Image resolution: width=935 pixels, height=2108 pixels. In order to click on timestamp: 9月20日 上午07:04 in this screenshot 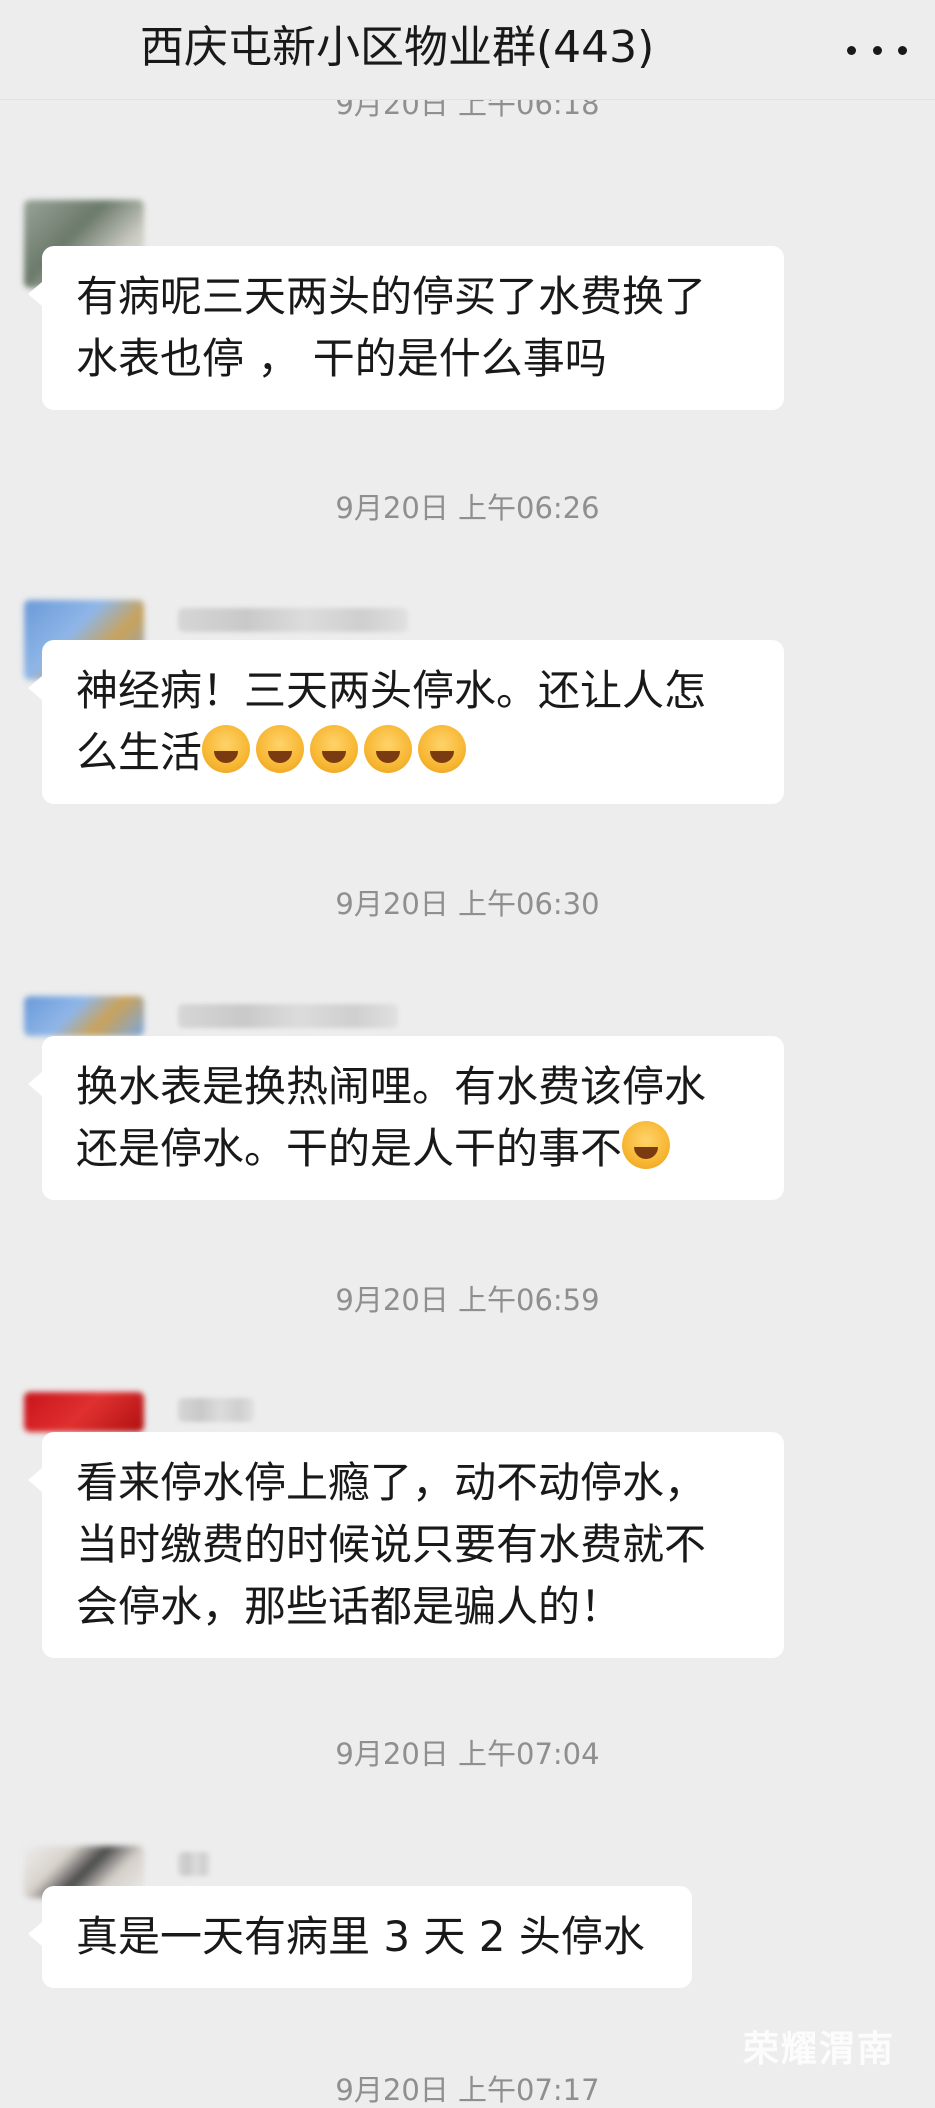, I will do `click(467, 1754)`.